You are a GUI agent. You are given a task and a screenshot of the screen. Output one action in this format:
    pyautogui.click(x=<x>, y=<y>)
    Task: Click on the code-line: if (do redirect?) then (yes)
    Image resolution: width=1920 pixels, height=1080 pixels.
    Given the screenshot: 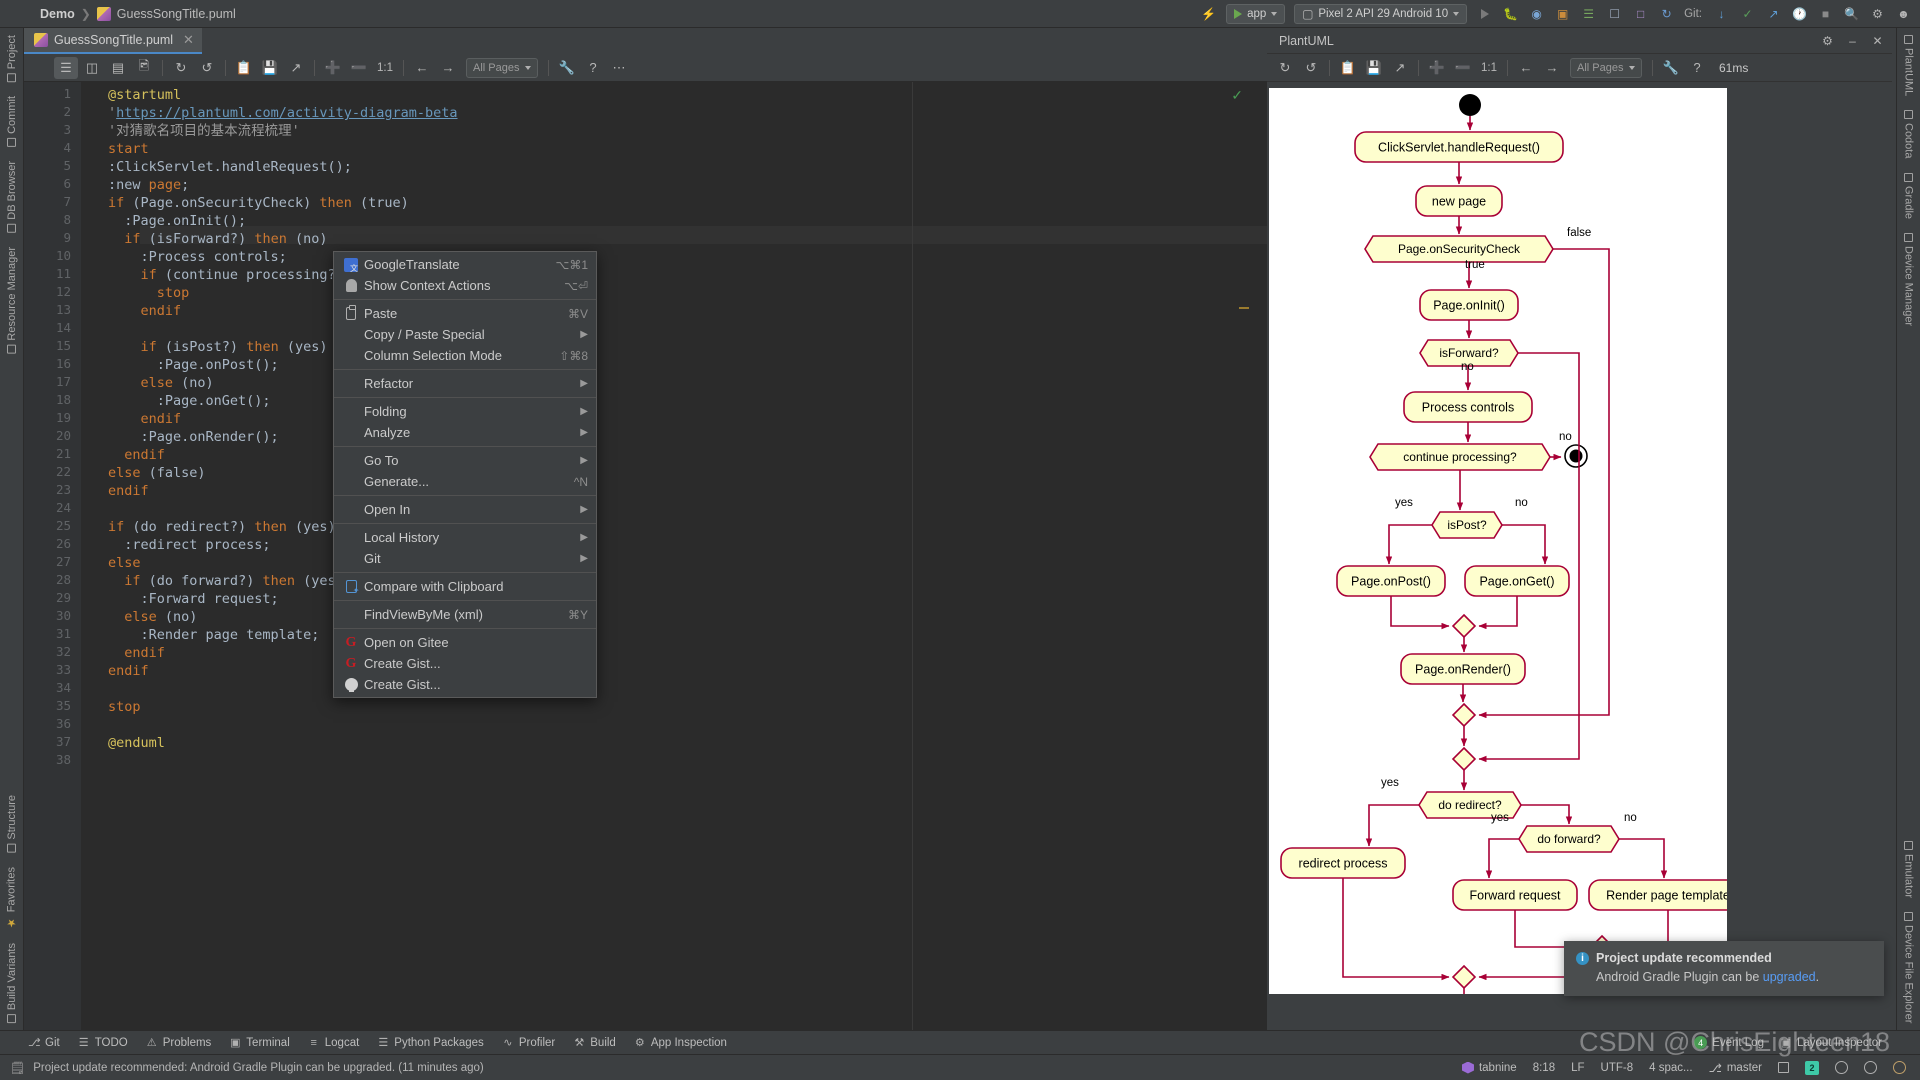 What is the action you would take?
    pyautogui.click(x=222, y=527)
    